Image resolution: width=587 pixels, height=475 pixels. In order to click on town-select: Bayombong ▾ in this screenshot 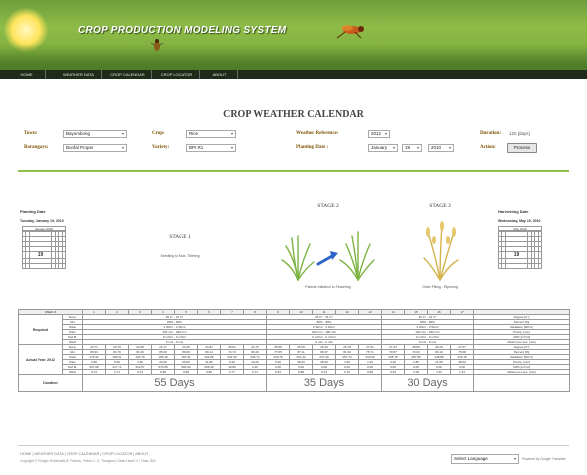, I will do `click(95, 134)`.